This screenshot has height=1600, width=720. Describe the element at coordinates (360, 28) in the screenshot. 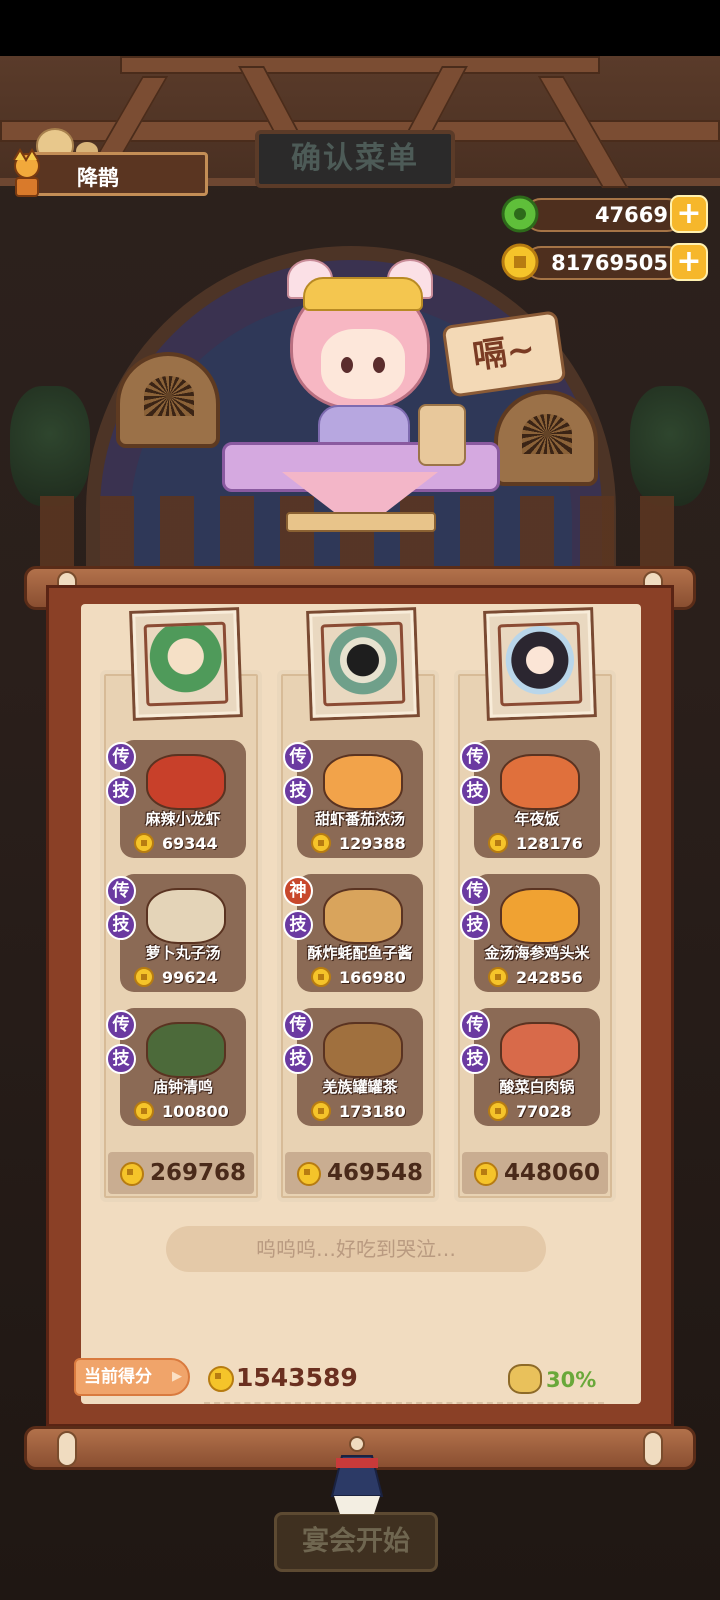

I see `status-bar` at that location.